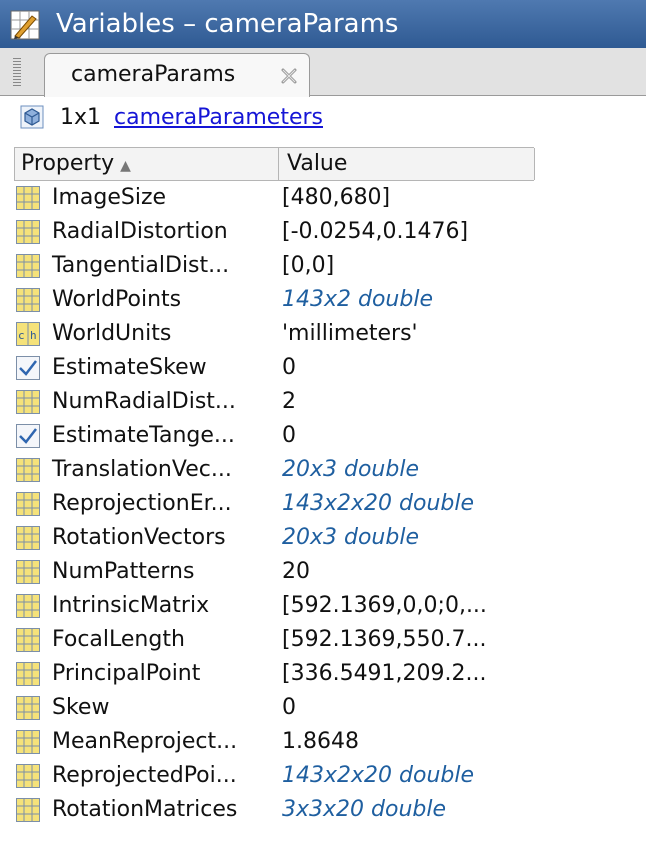 This screenshot has width=646, height=862. Describe the element at coordinates (117, 299) in the screenshot. I see `property-name: WorldPoints` at that location.